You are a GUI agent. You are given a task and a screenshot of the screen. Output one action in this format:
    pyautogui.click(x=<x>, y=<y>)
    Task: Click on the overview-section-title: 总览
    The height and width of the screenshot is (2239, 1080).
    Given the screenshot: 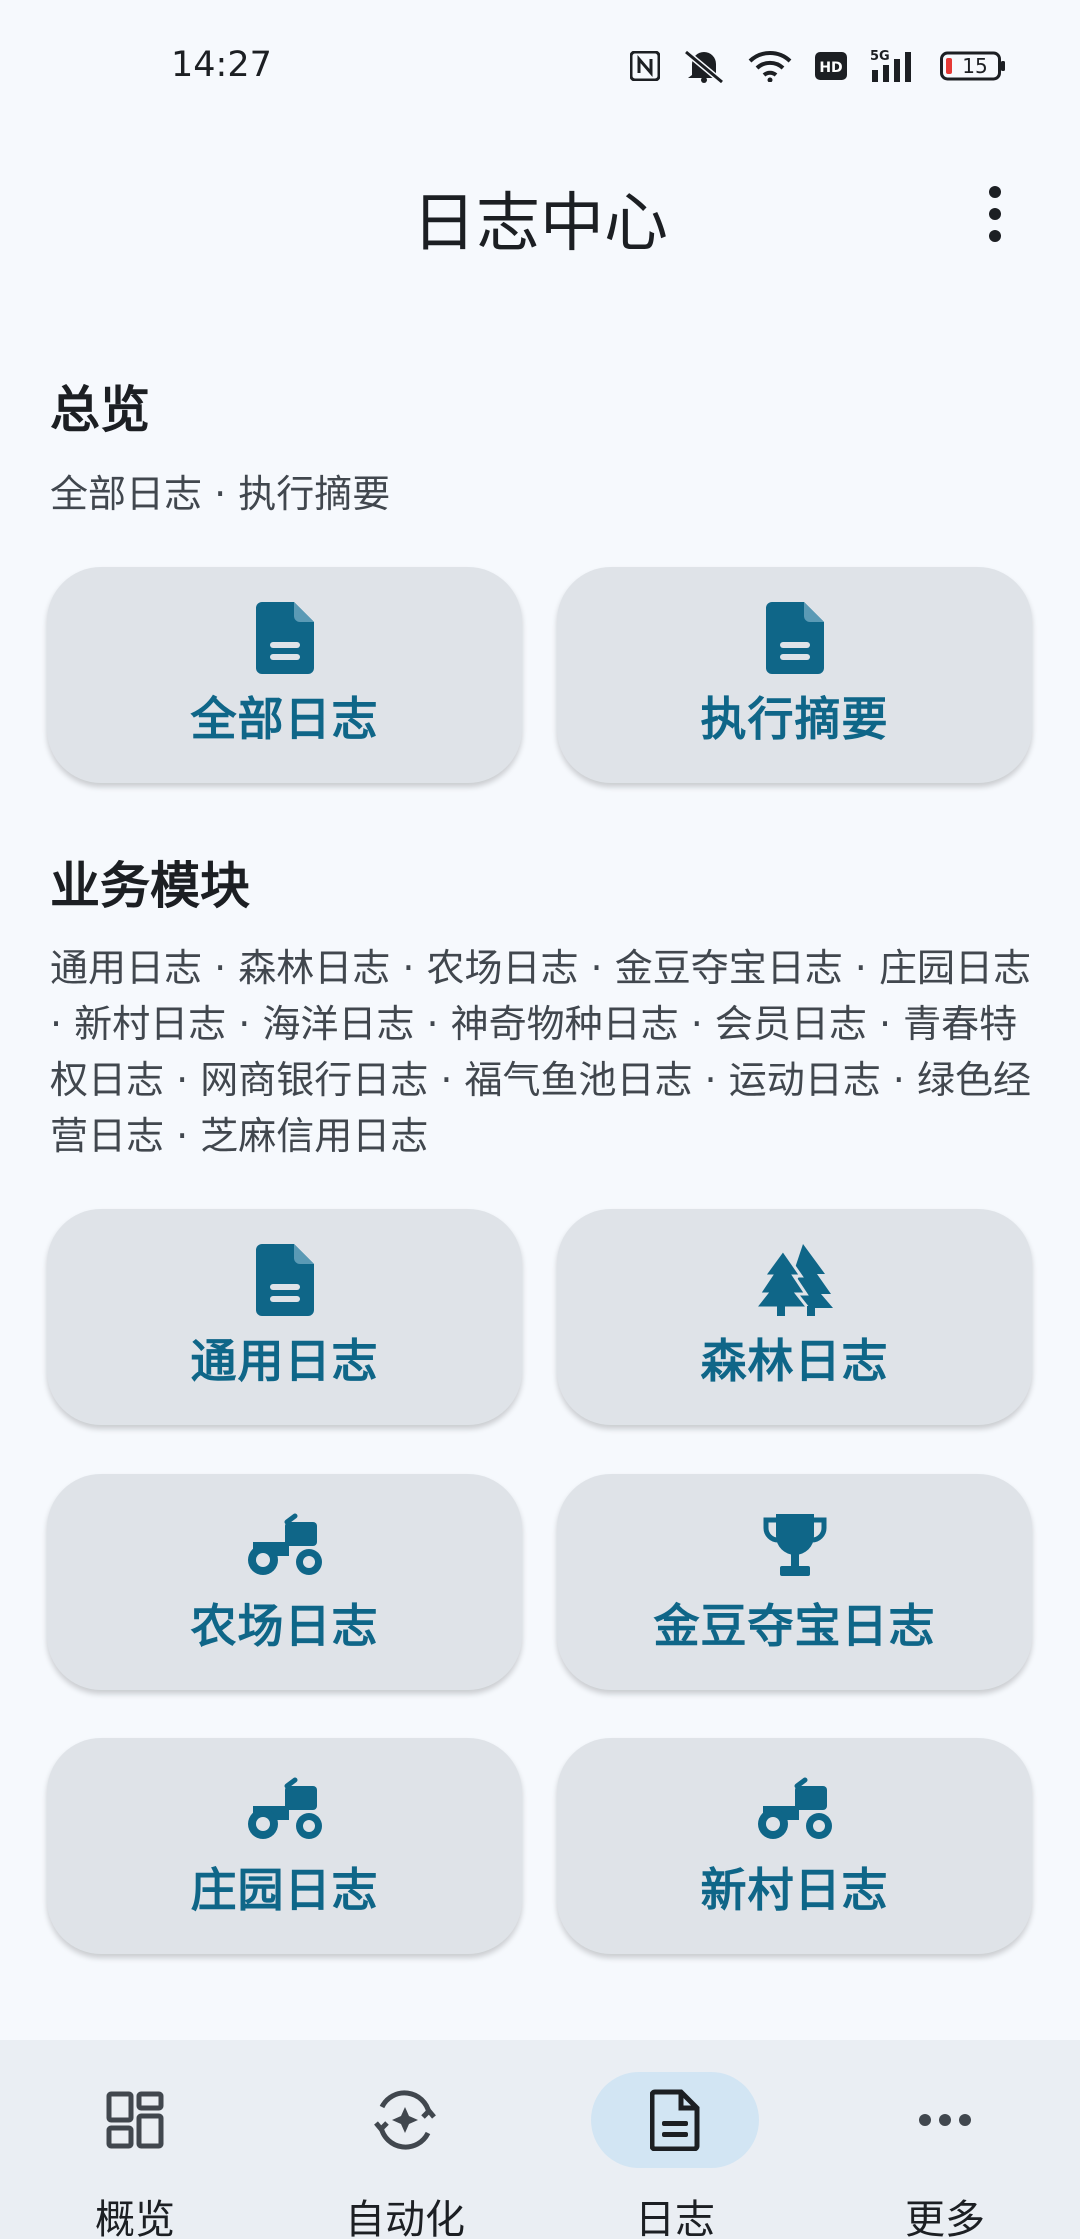 What is the action you would take?
    pyautogui.click(x=100, y=410)
    